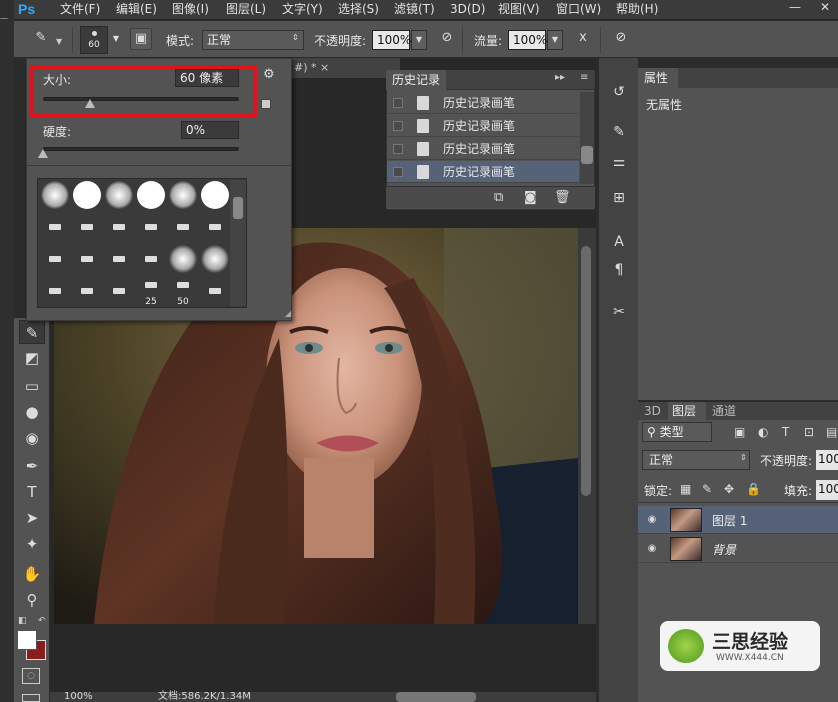 This screenshot has height=702, width=838. What do you see at coordinates (584, 77) in the screenshot?
I see `panel-menu-icon: ≡` at bounding box center [584, 77].